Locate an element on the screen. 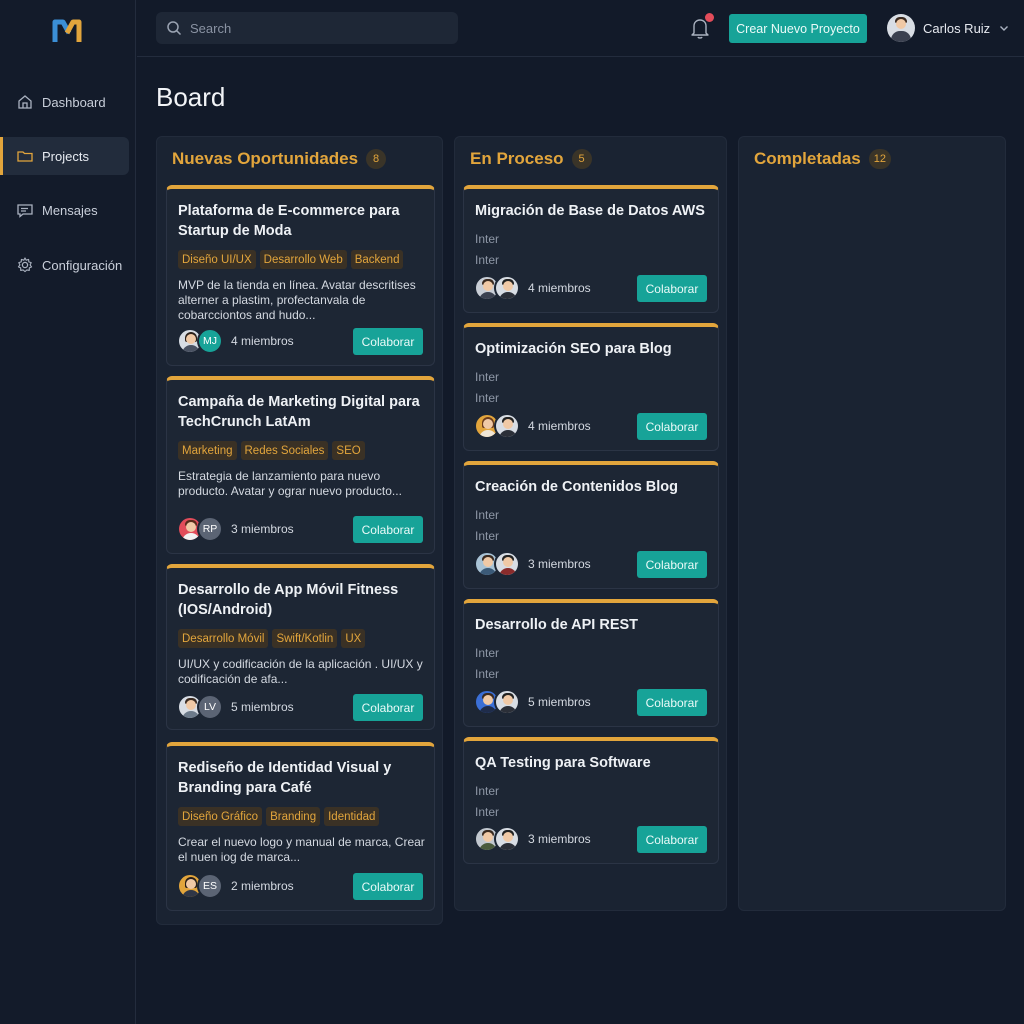  tag-list: Diseño UI/UX Desarrollo Web Backend is located at coordinates (291, 259).